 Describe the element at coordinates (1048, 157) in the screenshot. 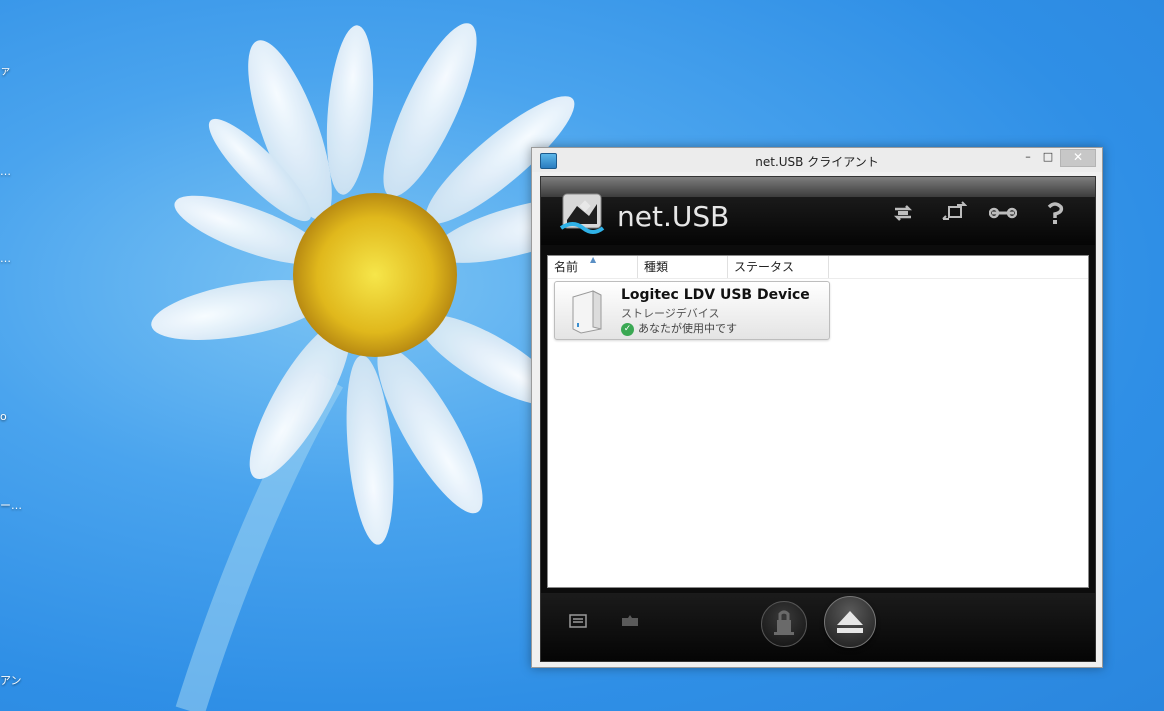

I see `maximize-button: □` at that location.